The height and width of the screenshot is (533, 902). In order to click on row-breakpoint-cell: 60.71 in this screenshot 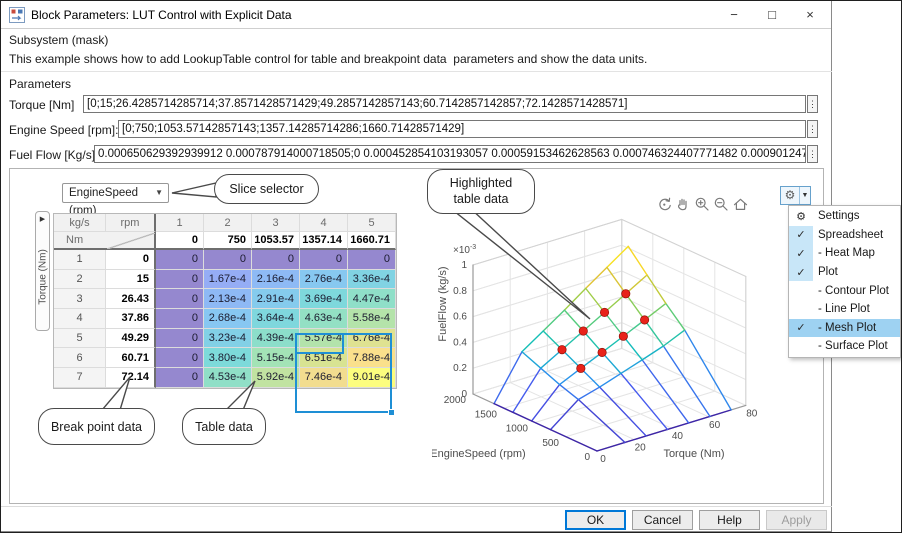, I will do `click(131, 358)`.